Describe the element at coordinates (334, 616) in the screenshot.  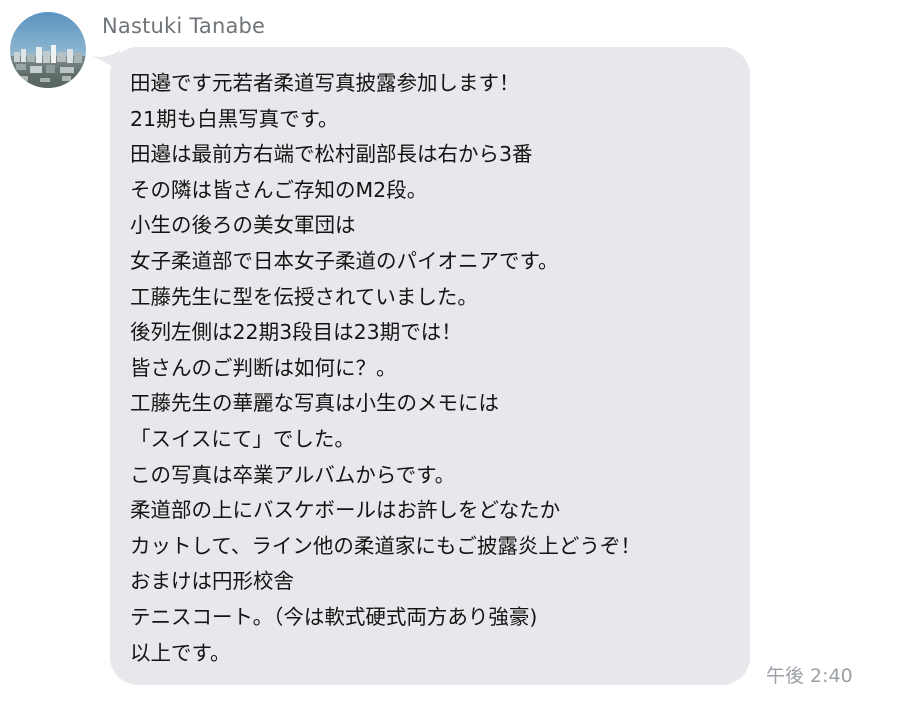
I see `message-line: テニスコート。（今は軟式硬式両方あり強豪)` at that location.